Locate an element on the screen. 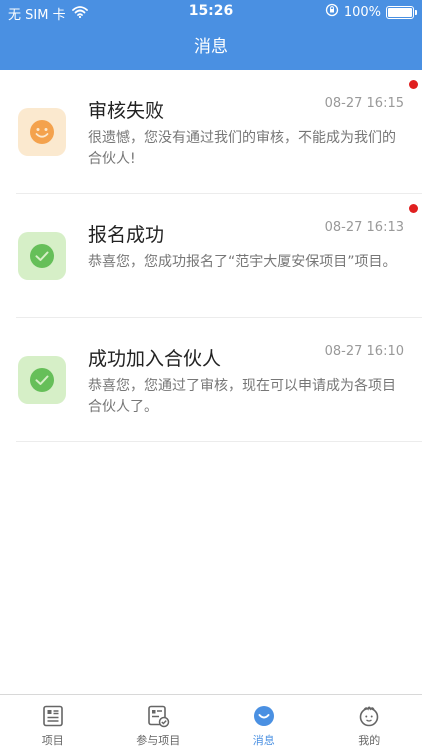  message-text: 恭喜您，您成功报名了“范宇大厦安保项目”项目。 is located at coordinates (242, 262).